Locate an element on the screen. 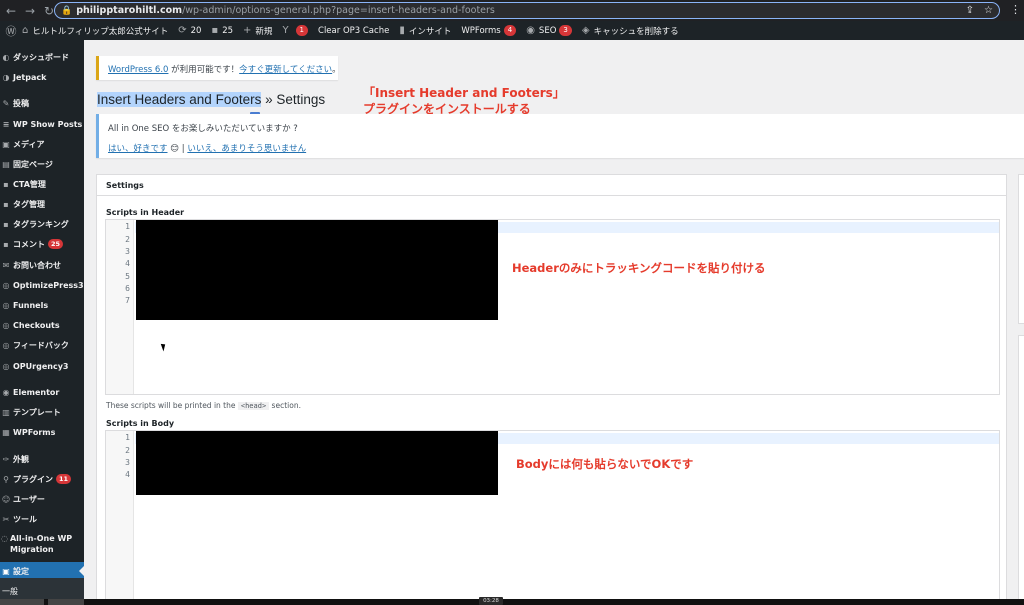 The height and width of the screenshot is (605, 1024). menu-tag-ranking: ▪ タグランキング is located at coordinates (42, 224).